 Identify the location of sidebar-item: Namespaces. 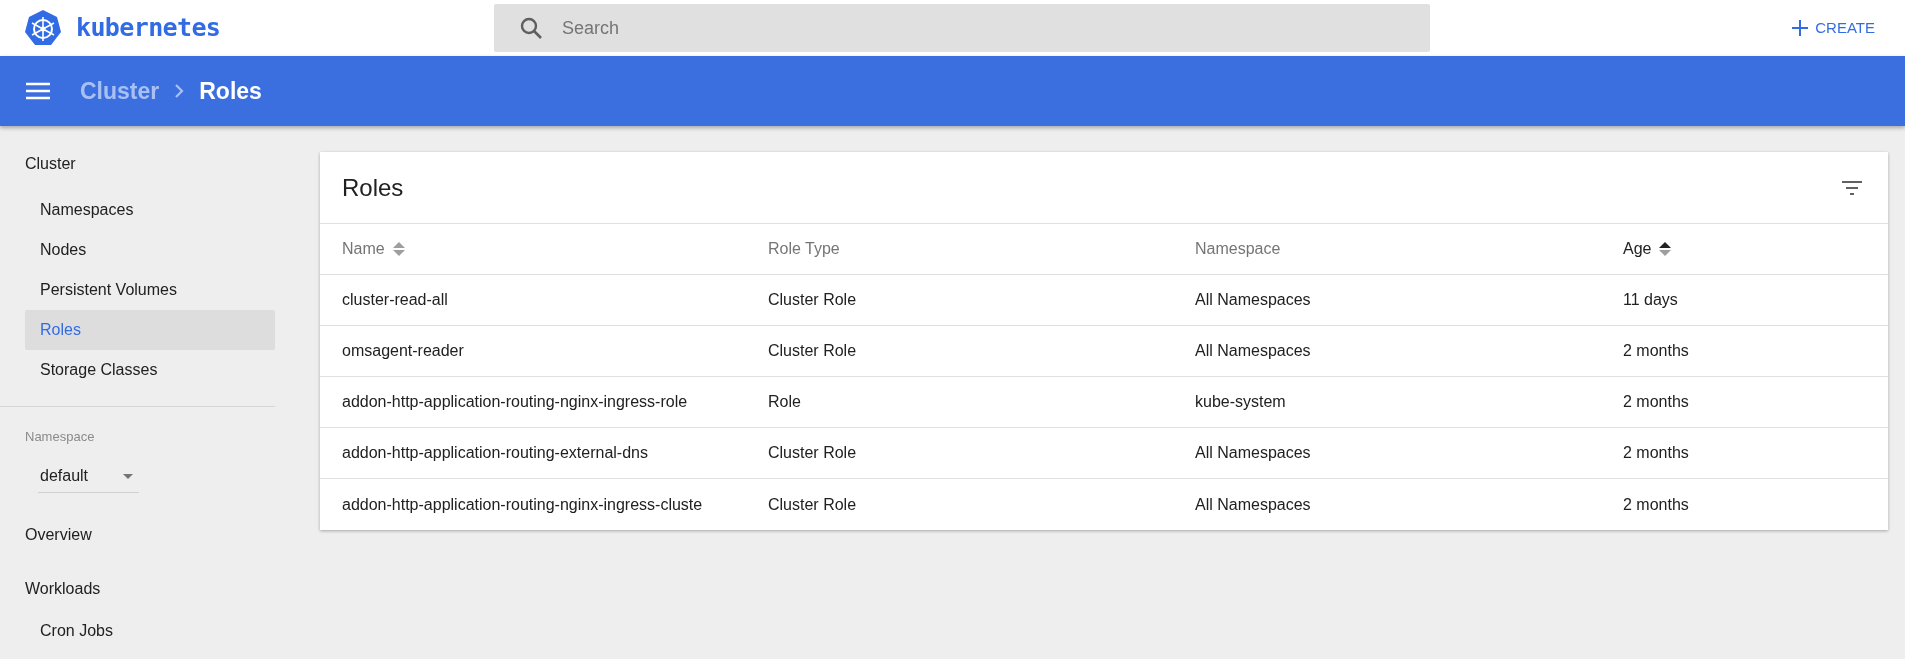
(150, 210).